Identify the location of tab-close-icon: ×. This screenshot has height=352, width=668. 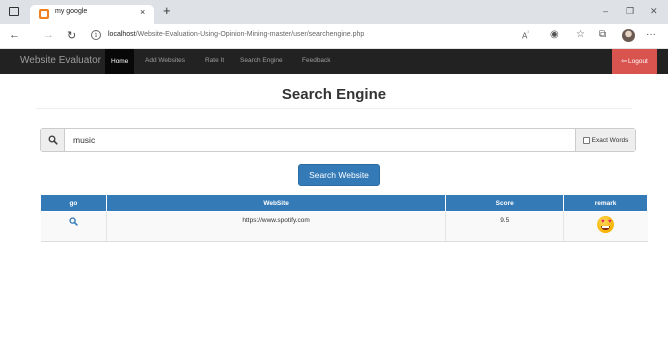
(142, 12).